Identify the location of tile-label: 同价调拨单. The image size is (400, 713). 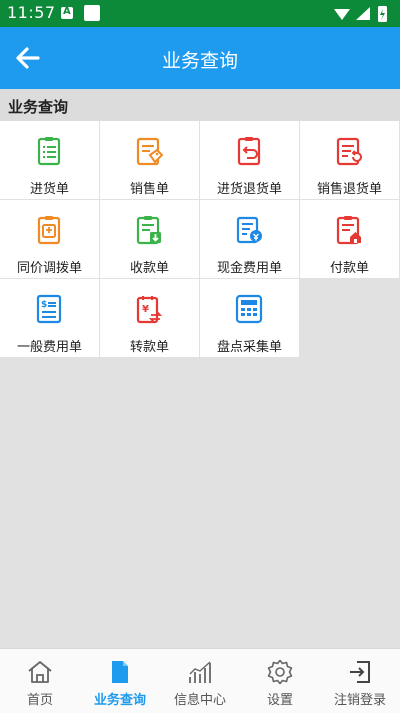
(49, 268).